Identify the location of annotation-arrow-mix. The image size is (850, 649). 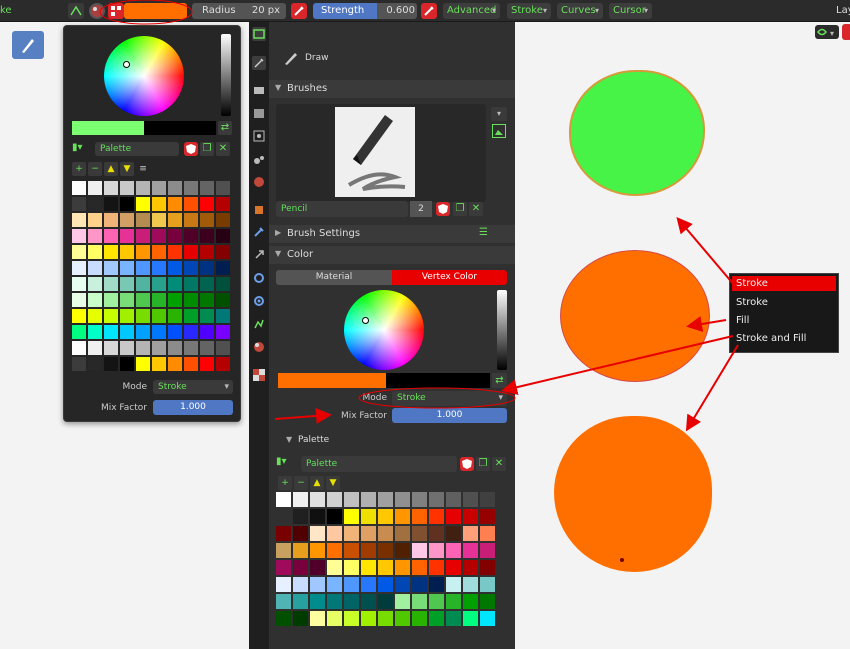
(303, 415).